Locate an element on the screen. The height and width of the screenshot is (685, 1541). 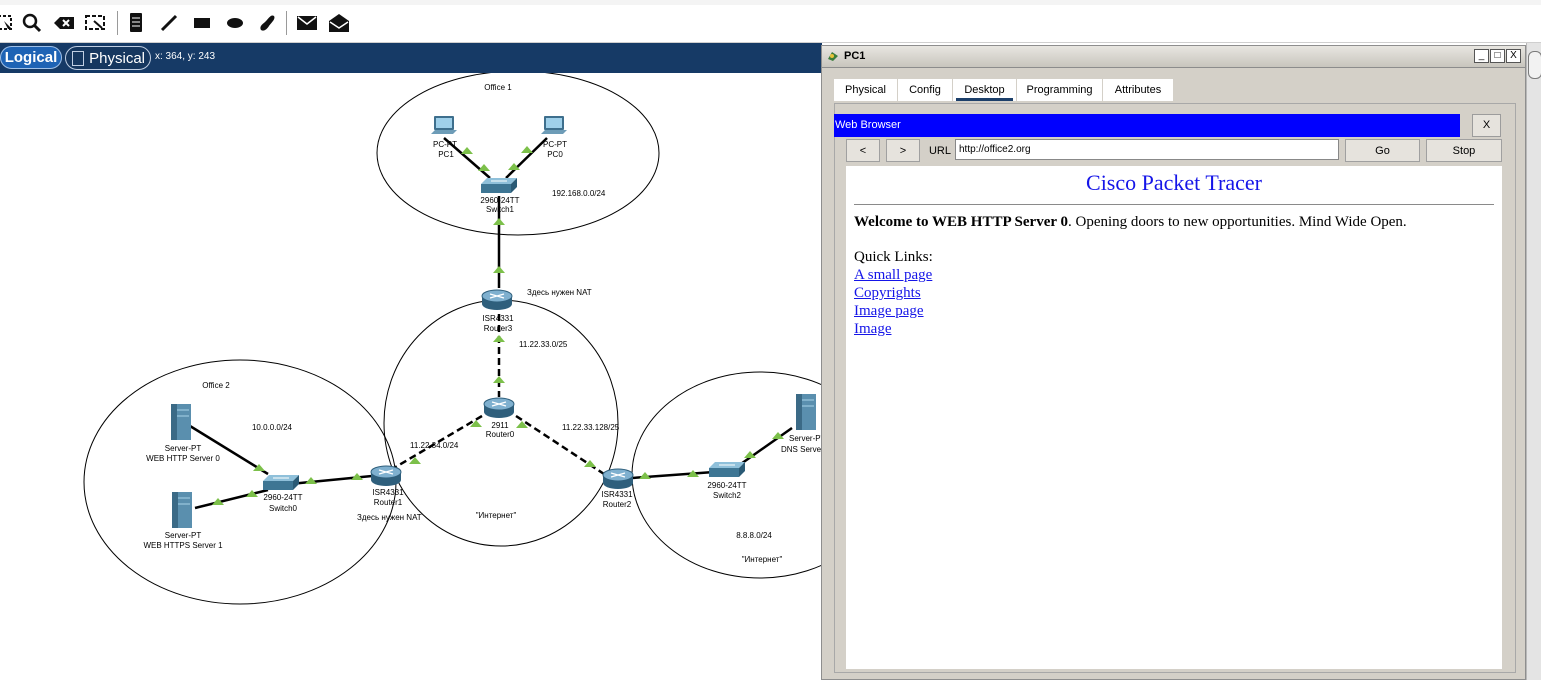
server0-name-label: WEB HTTP Server 0 is located at coordinates (183, 458).